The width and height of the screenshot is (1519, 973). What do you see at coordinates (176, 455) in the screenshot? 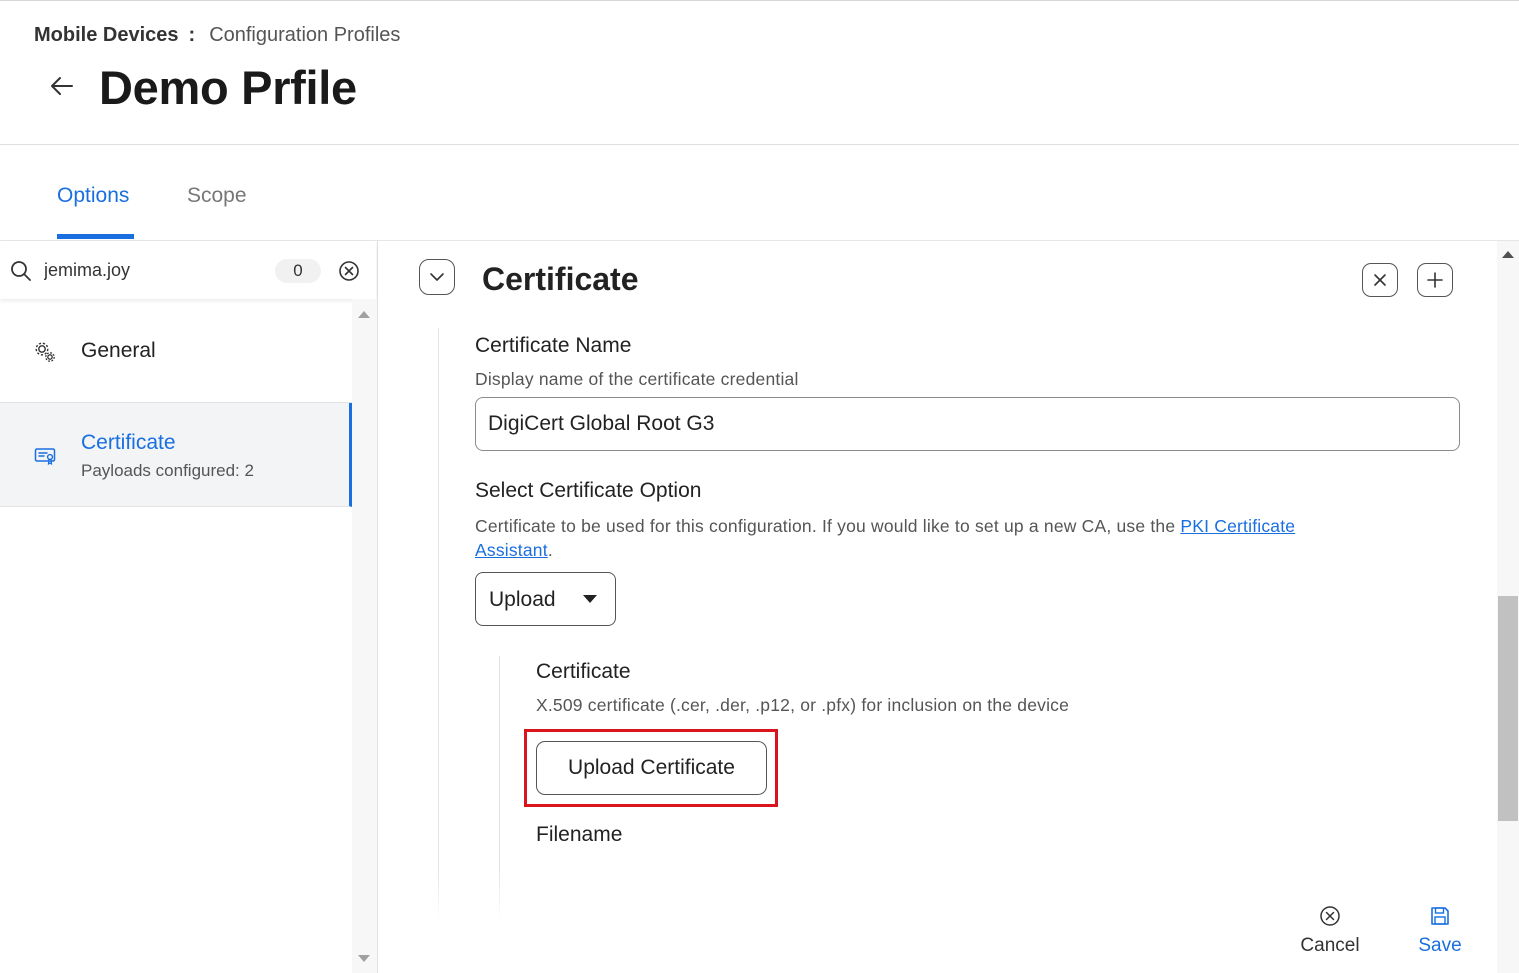
I see `sidebar-item-certificate: Certificate Payloads configured: 2` at bounding box center [176, 455].